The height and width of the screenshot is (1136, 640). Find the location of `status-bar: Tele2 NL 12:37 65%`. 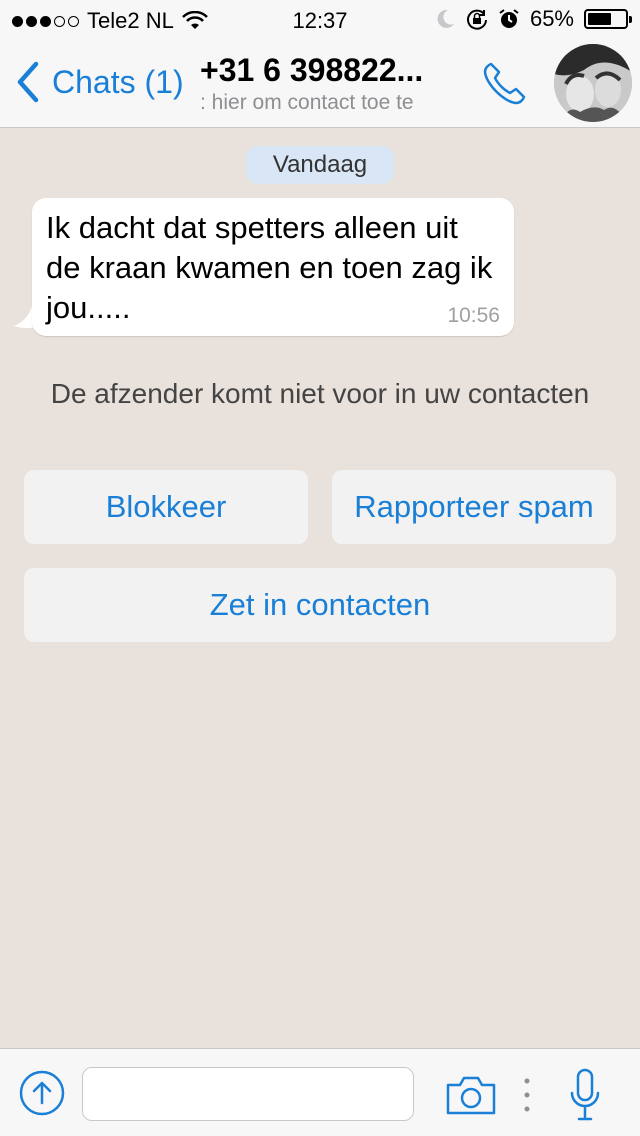

status-bar: Tele2 NL 12:37 65% is located at coordinates (320, 20).